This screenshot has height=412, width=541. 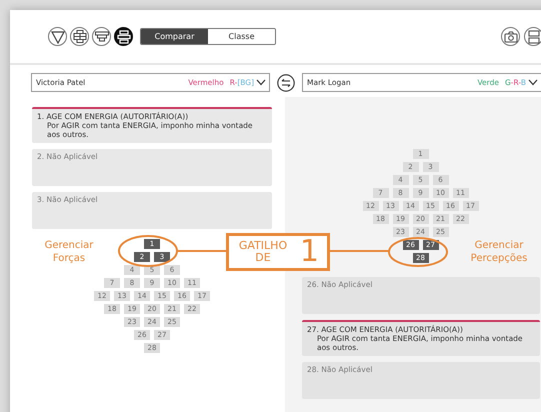 What do you see at coordinates (69, 252) in the screenshot?
I see `callout-label: Gerenciar Forças` at bounding box center [69, 252].